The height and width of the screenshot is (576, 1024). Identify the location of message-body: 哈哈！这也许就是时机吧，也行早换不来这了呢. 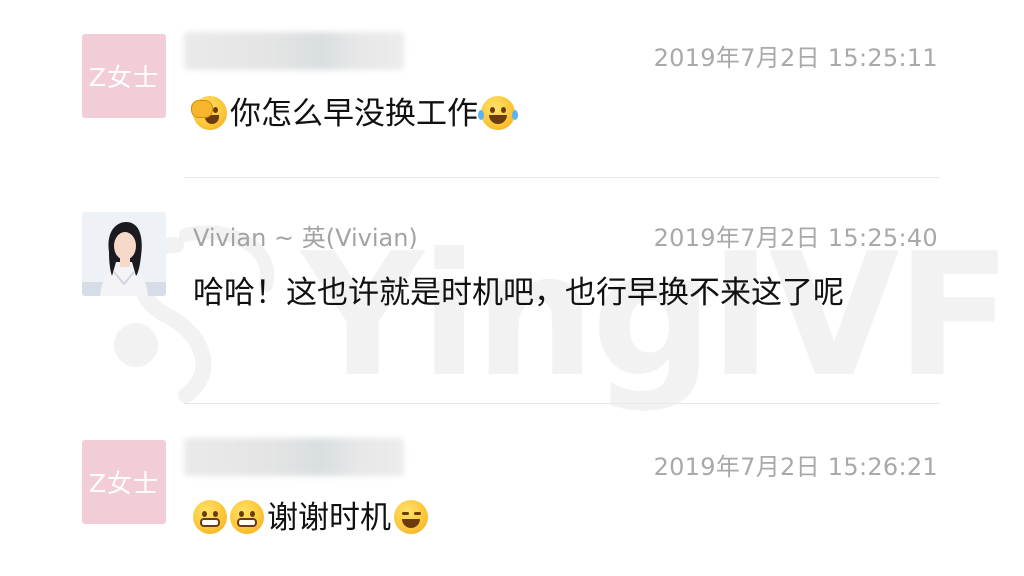
(563, 293).